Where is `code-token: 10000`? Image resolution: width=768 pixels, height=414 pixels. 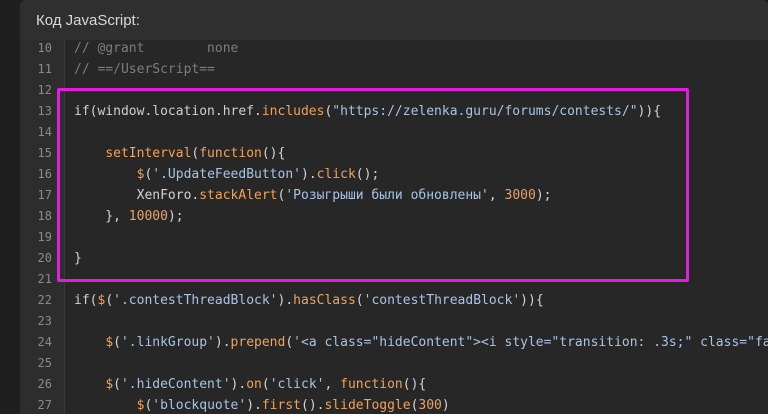
code-token: 10000 is located at coordinates (148, 216).